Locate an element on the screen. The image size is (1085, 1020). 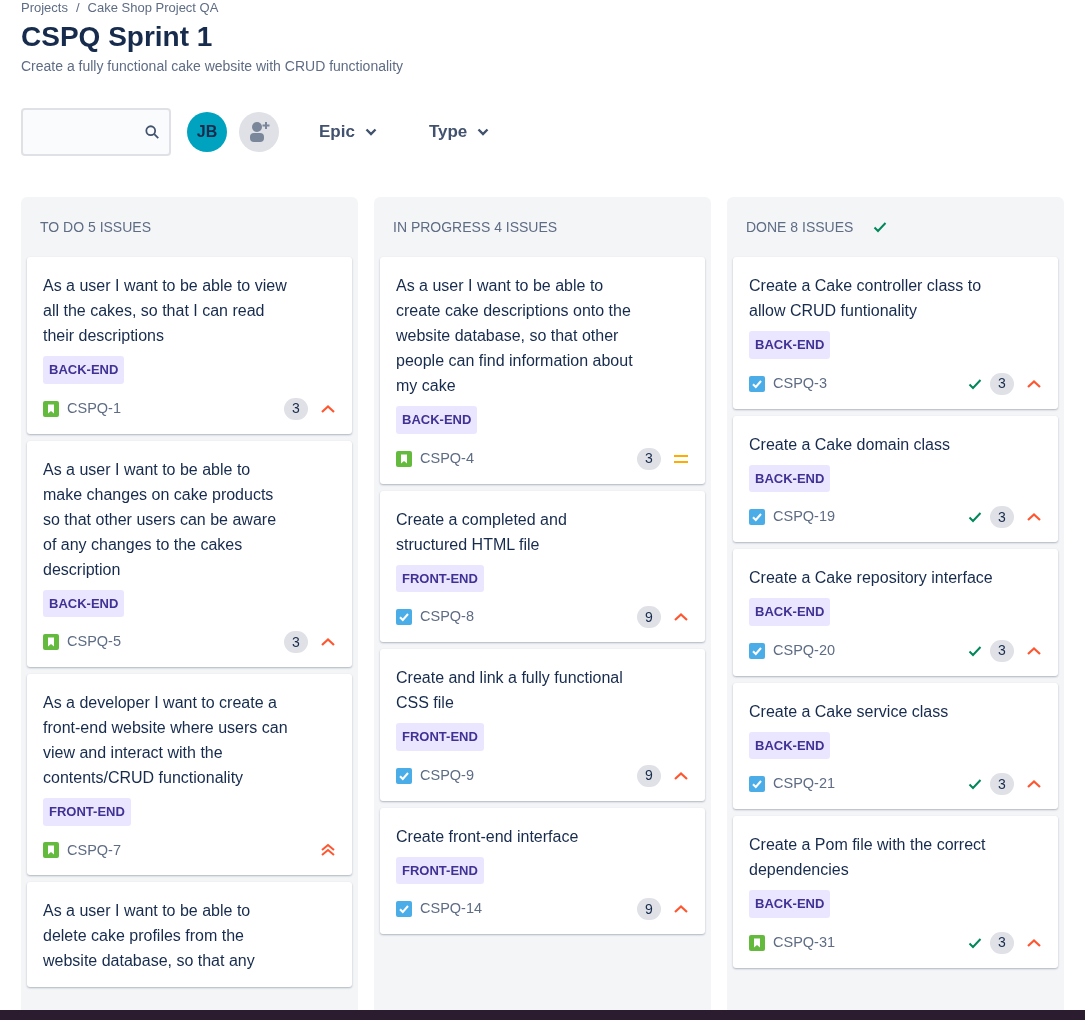
issue-card: As a user I want to be able to make changes on cake products so that other users can be aware of any changes to the cakes description BACK-END CSPQ-5 3 is located at coordinates (189, 553).